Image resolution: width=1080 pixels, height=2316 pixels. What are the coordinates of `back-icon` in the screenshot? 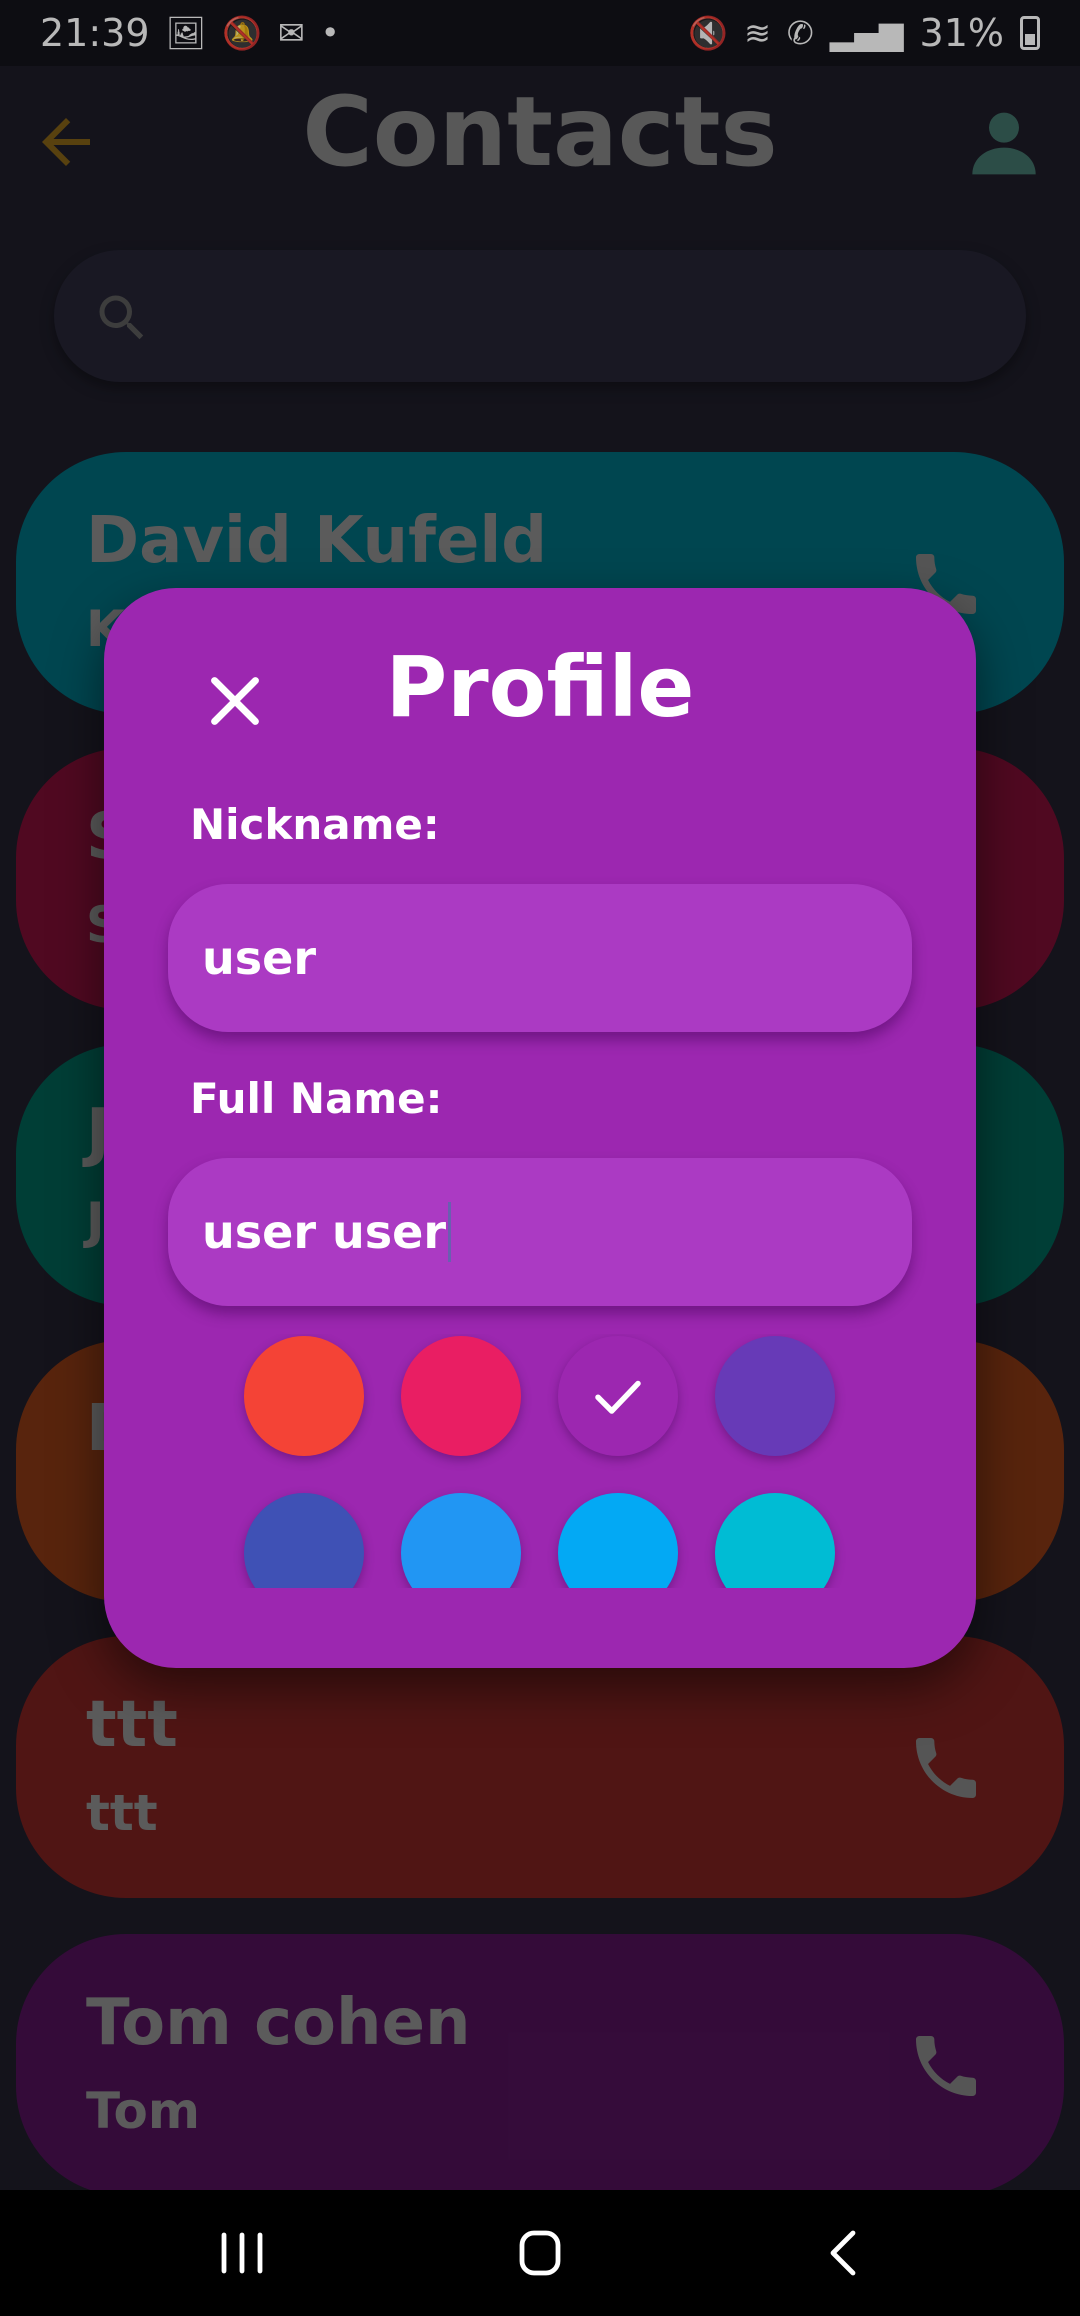 It's located at (845, 2253).